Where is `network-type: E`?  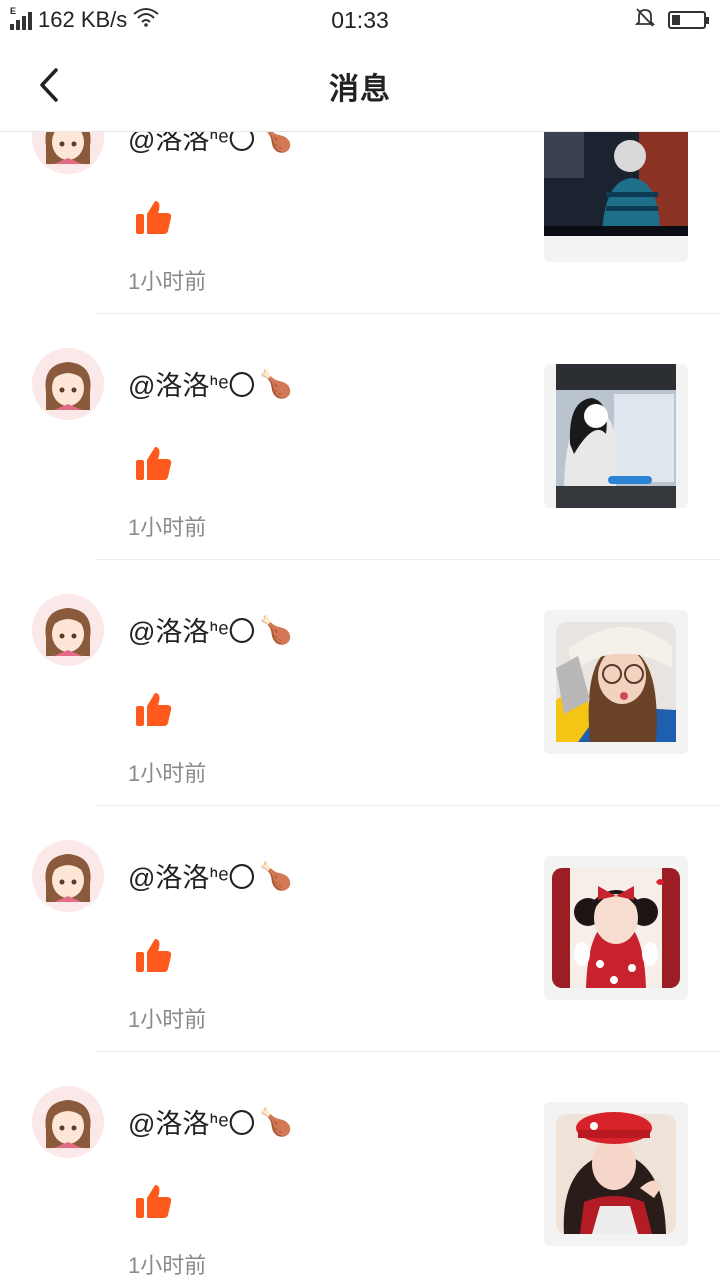
network-type: E is located at coordinates (13, 11).